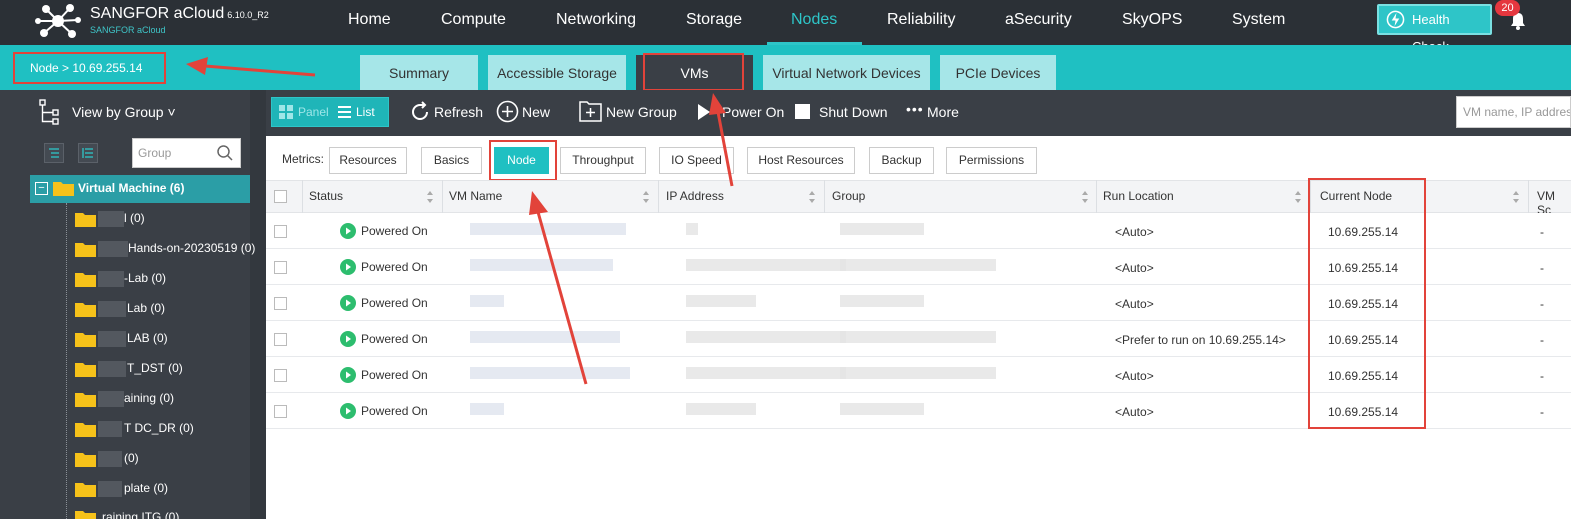 The width and height of the screenshot is (1571, 519). I want to click on refresh-icon, so click(420, 110).